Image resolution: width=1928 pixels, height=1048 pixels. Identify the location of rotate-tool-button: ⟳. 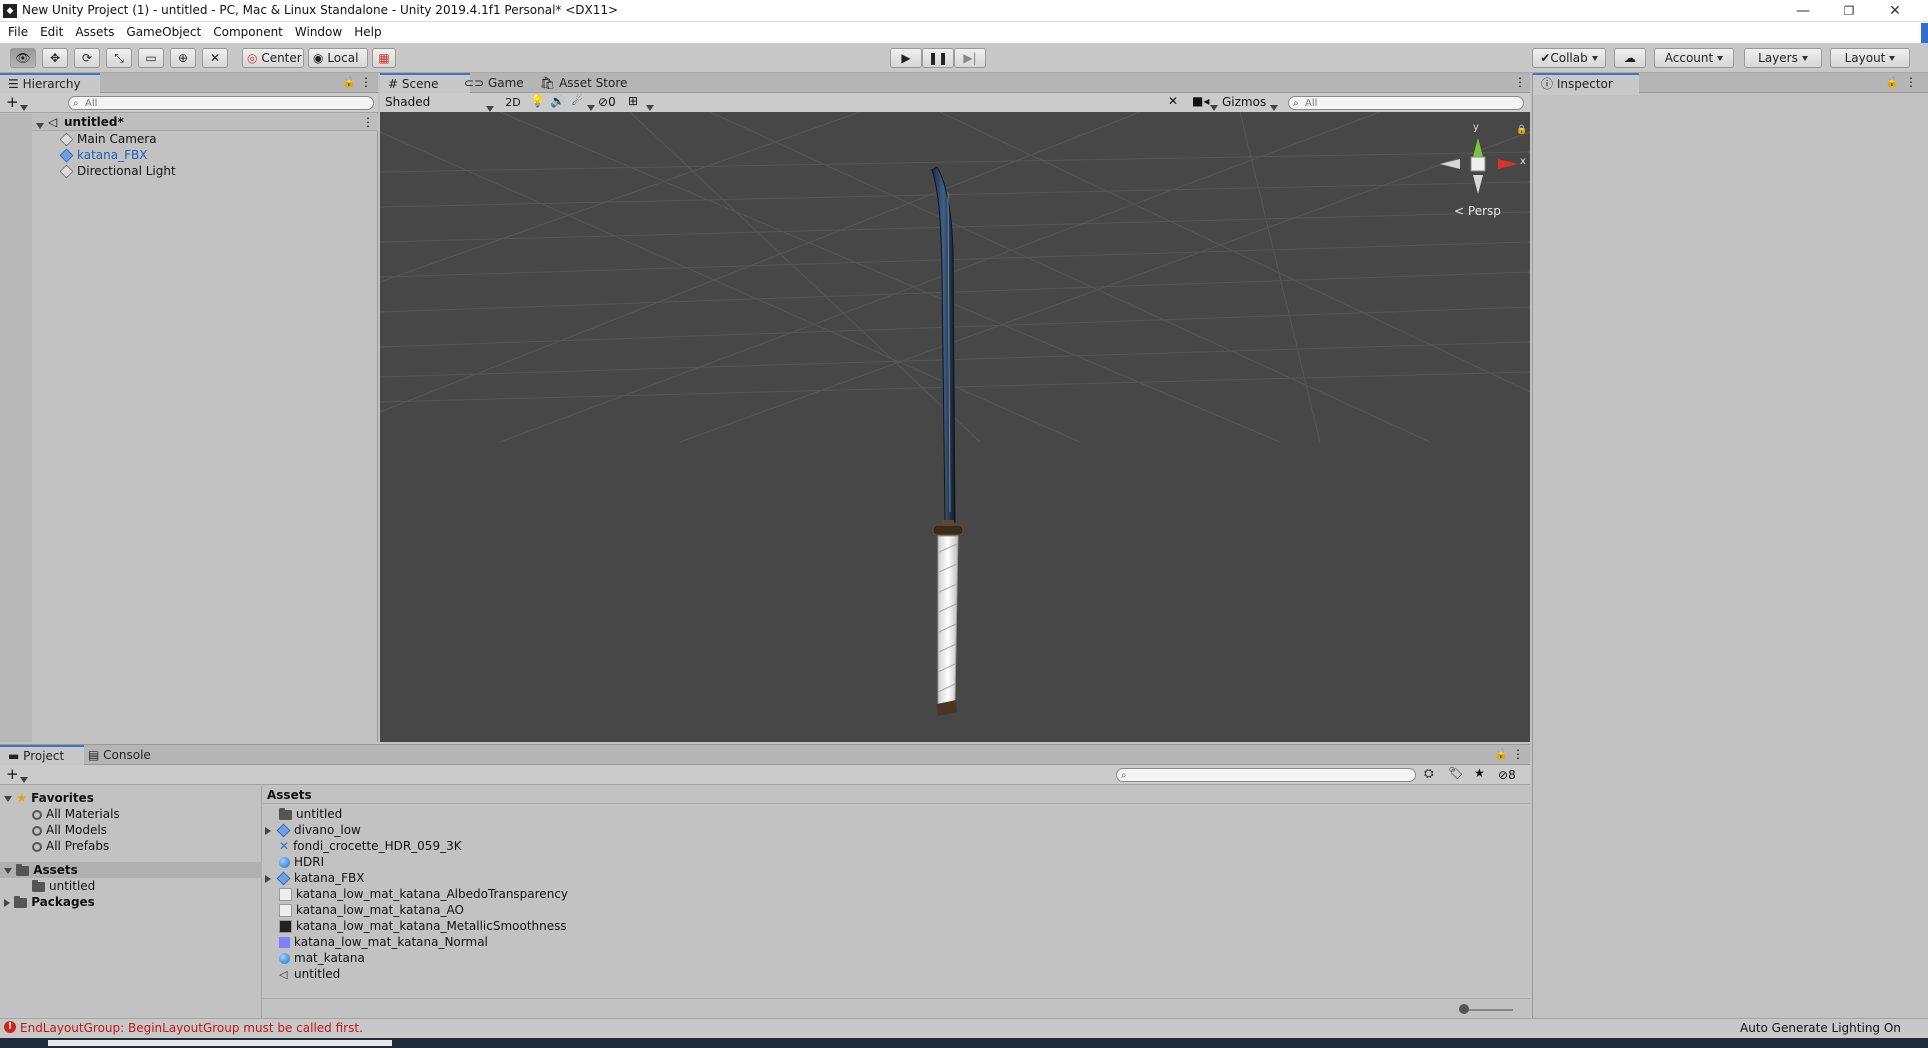
(87, 58).